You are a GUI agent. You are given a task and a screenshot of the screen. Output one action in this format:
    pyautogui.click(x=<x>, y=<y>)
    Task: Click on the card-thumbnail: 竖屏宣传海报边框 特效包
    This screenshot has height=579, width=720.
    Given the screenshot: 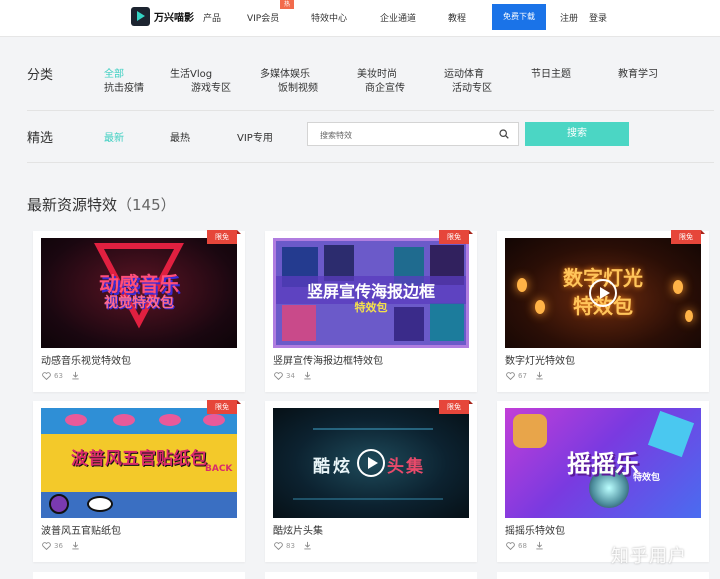 What is the action you would take?
    pyautogui.click(x=371, y=293)
    